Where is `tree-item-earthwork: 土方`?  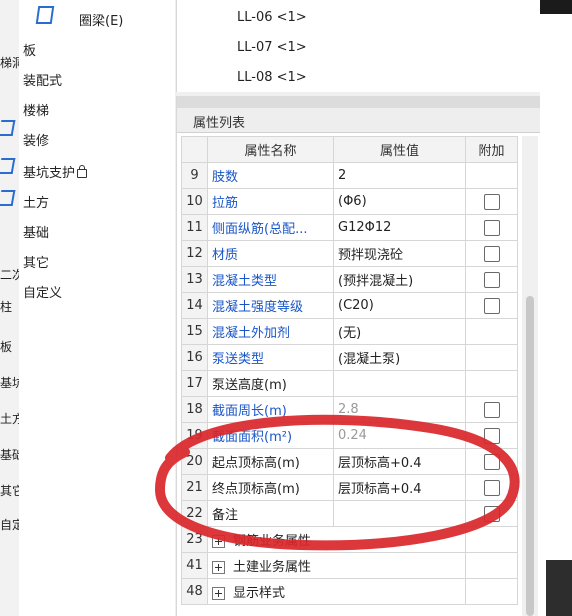 tree-item-earthwork: 土方 is located at coordinates (36, 201).